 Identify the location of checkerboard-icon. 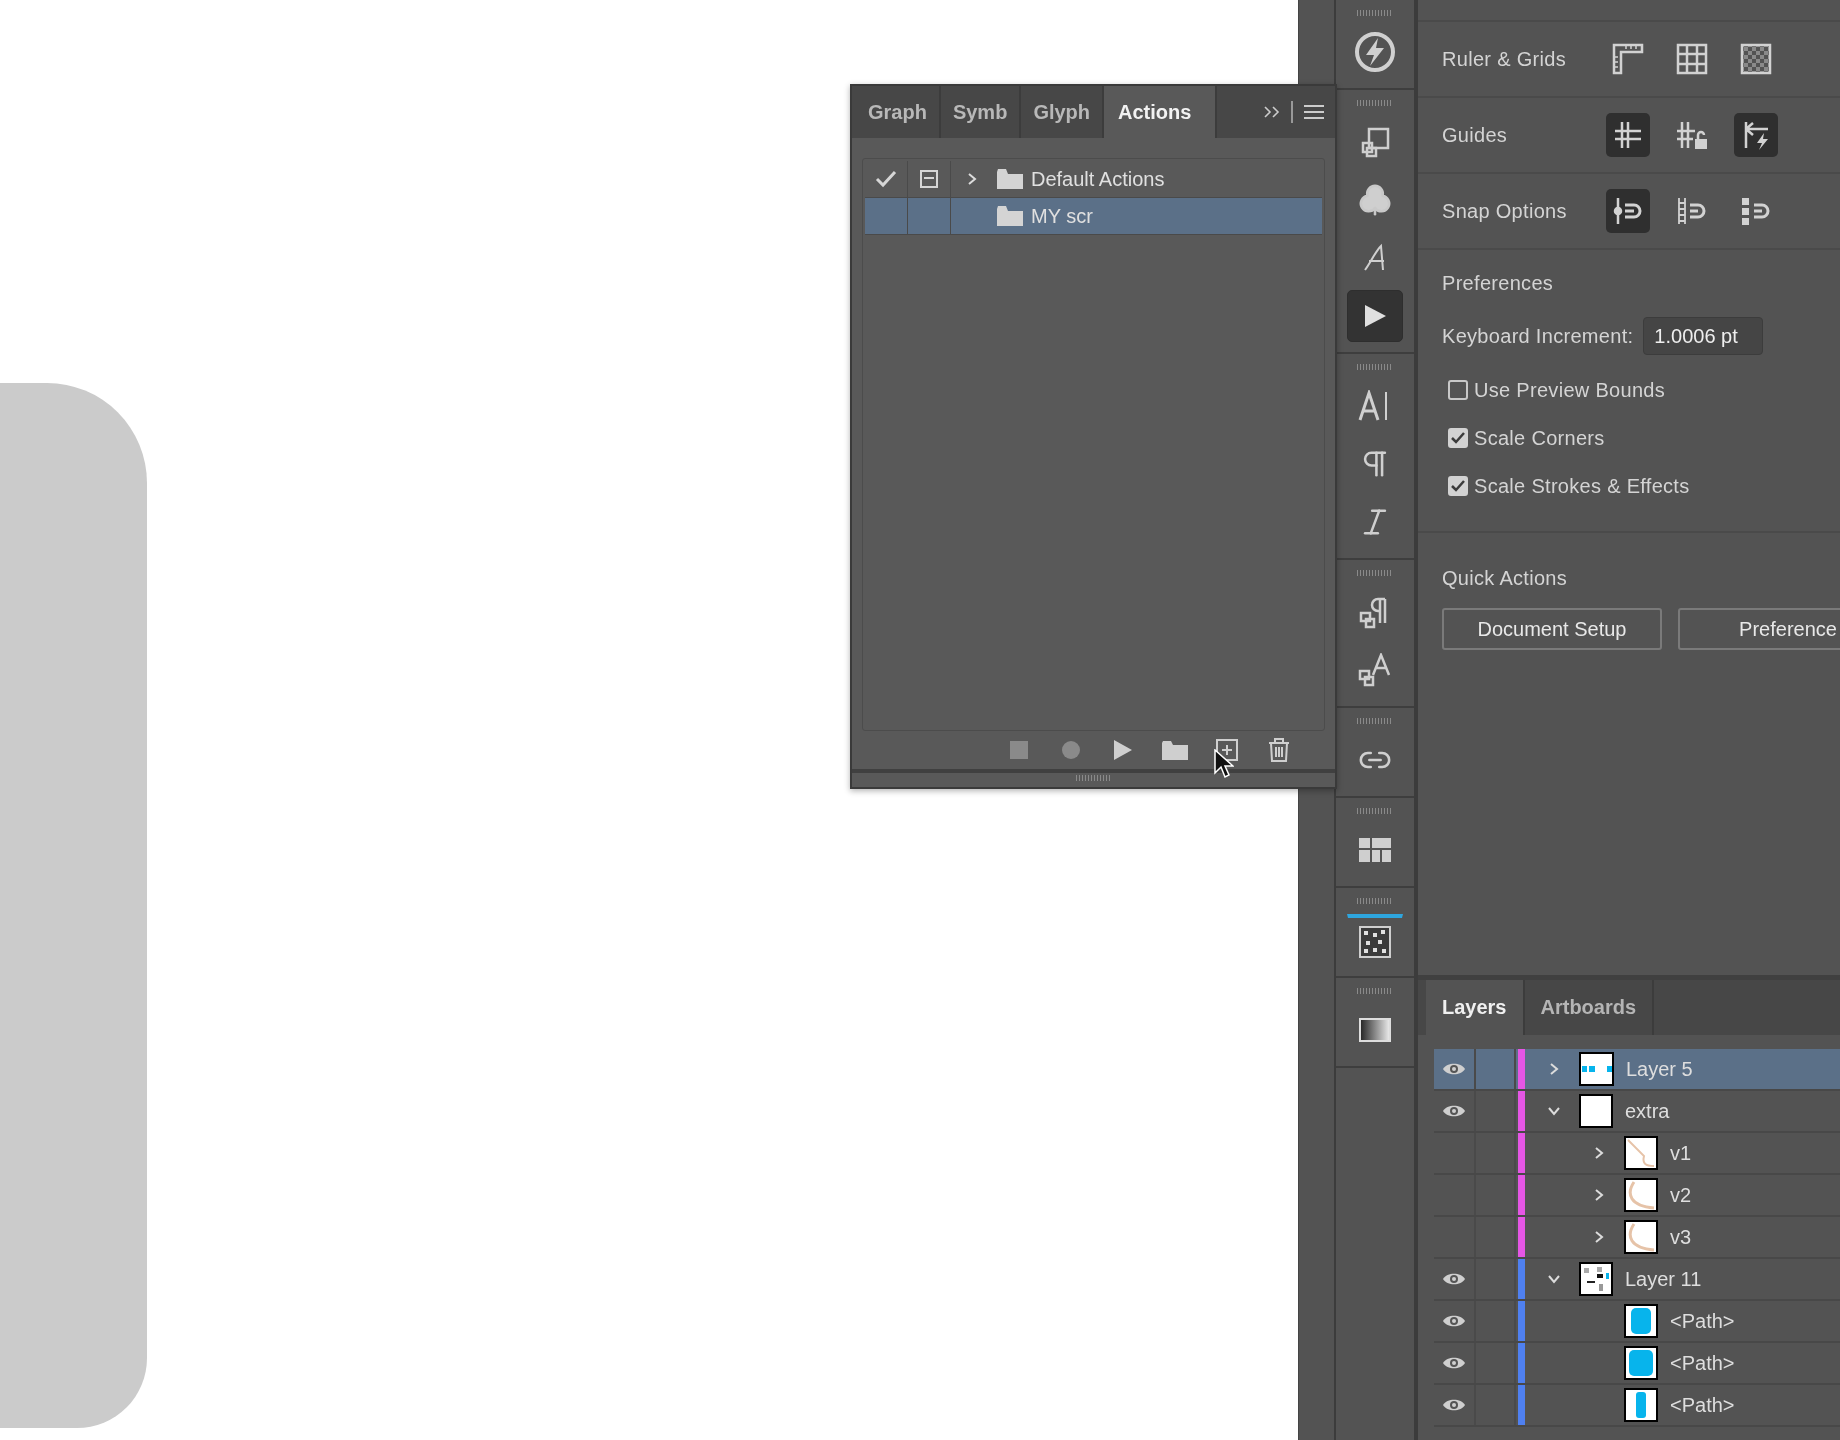
(1756, 59).